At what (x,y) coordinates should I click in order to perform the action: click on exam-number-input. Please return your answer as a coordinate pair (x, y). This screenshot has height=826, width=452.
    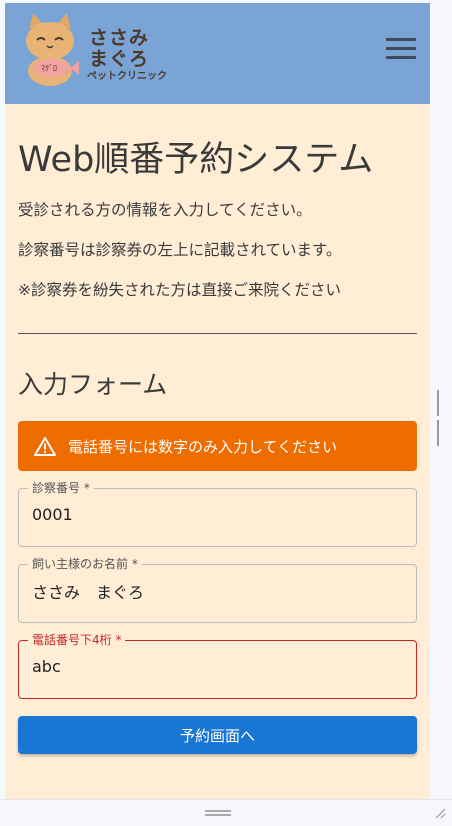
    Looking at the image, I should click on (217, 514).